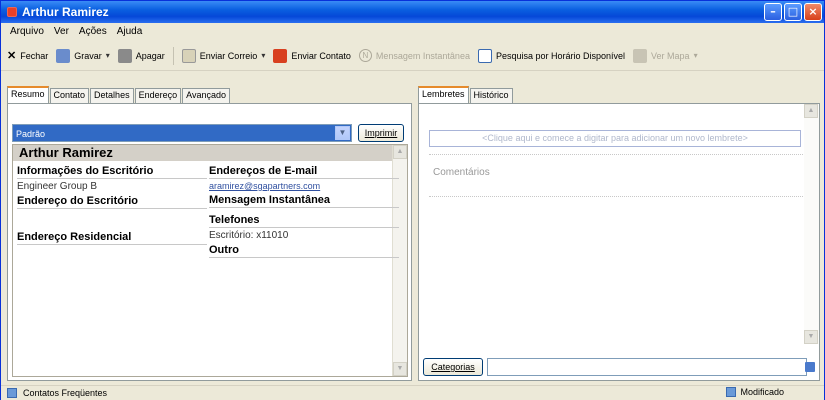  I want to click on tab-address: Endereço, so click(158, 95).